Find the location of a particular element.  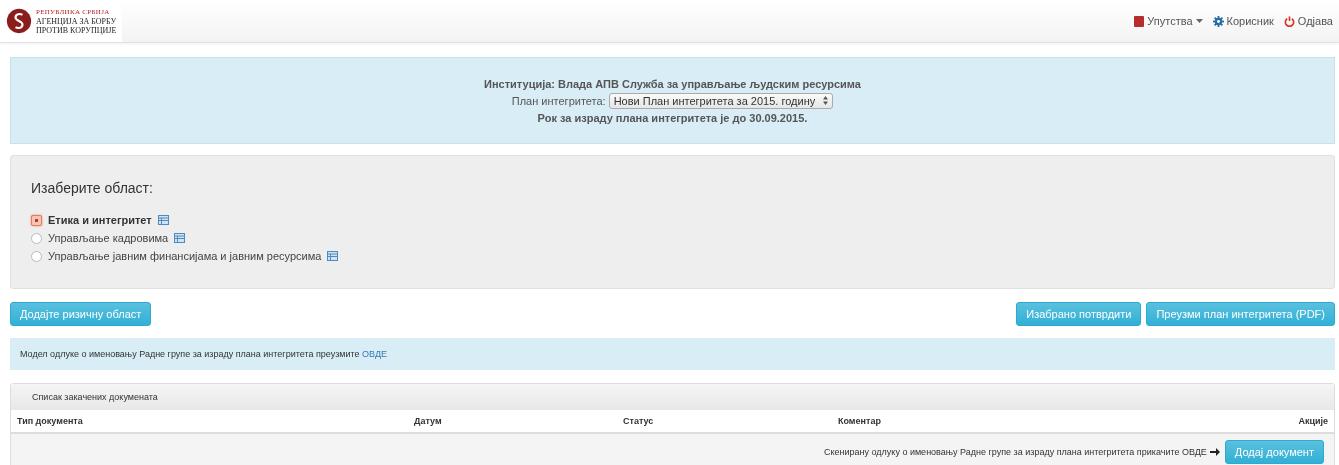

plan-label: План интегритета: is located at coordinates (558, 100).